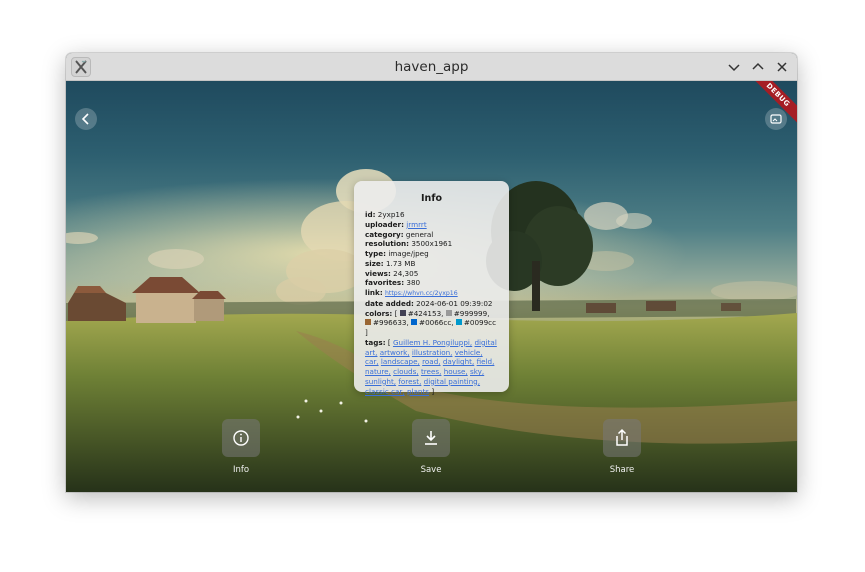  I want to click on info-category-value: general, so click(419, 234).